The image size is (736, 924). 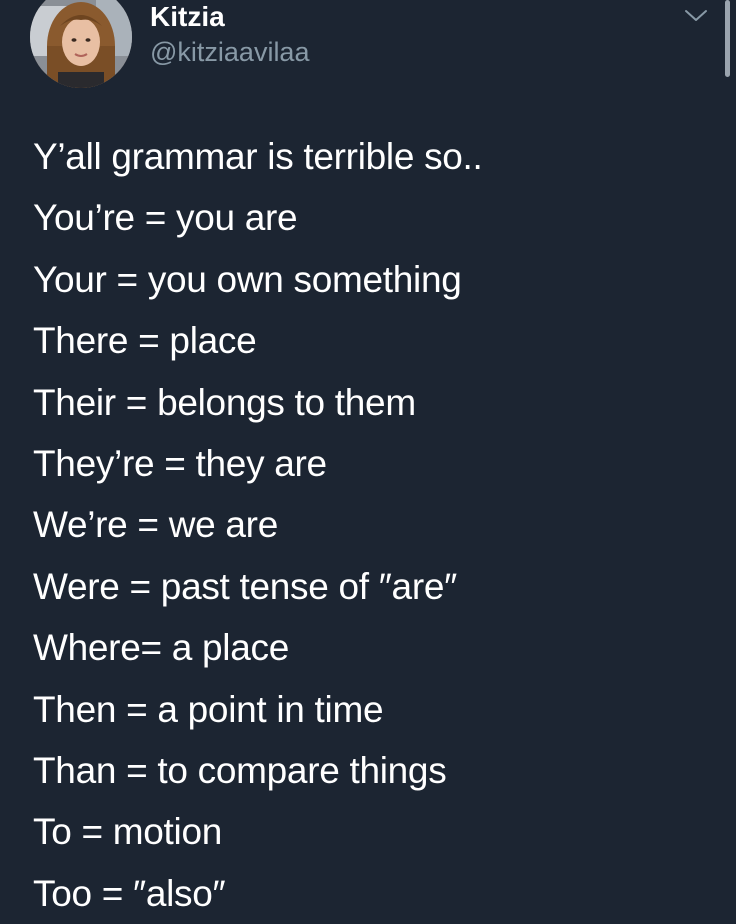 I want to click on tweet-line: Your = you own something, so click(x=247, y=279).